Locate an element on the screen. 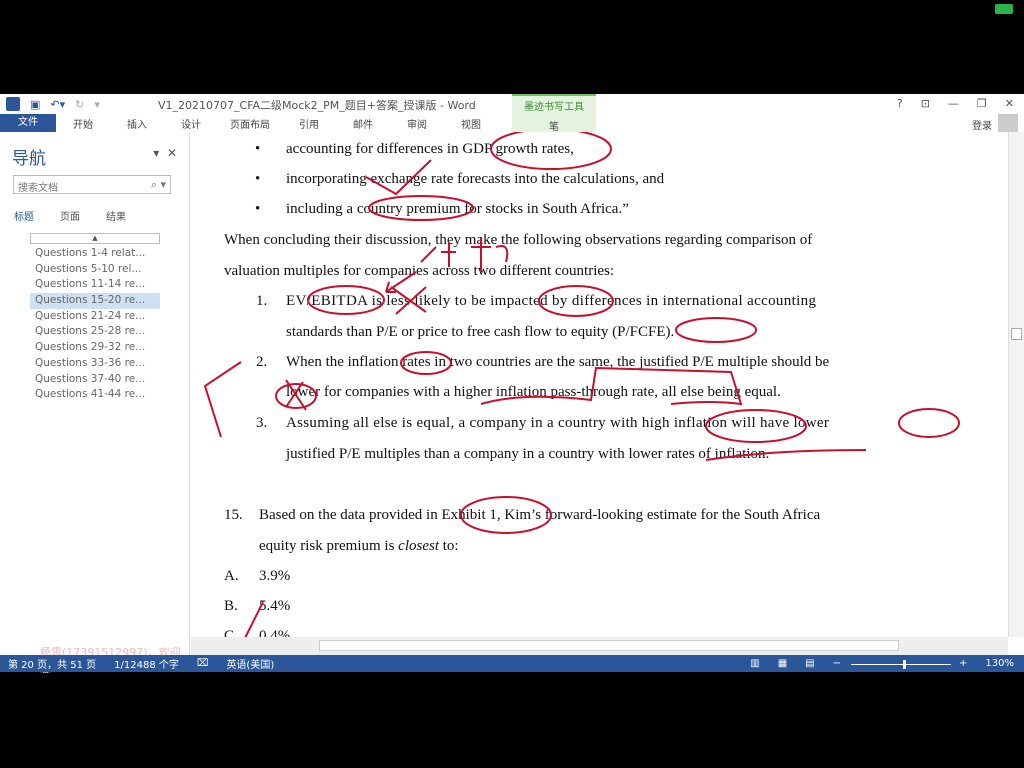 Image resolution: width=1024 pixels, height=768 pixels. search-icon: ⌕ ▾ is located at coordinates (158, 185).